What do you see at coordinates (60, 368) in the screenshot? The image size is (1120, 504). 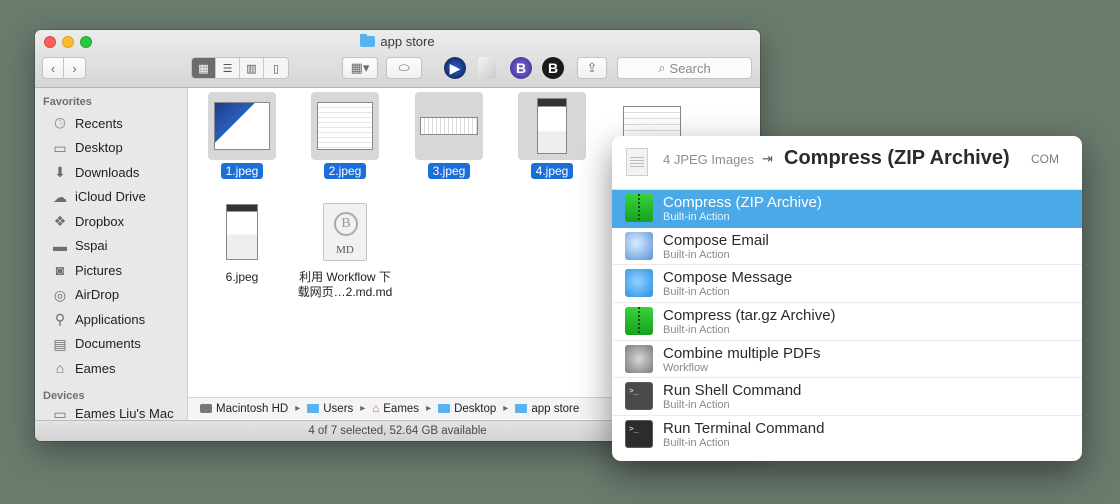 I see `home-icon: ⌂` at bounding box center [60, 368].